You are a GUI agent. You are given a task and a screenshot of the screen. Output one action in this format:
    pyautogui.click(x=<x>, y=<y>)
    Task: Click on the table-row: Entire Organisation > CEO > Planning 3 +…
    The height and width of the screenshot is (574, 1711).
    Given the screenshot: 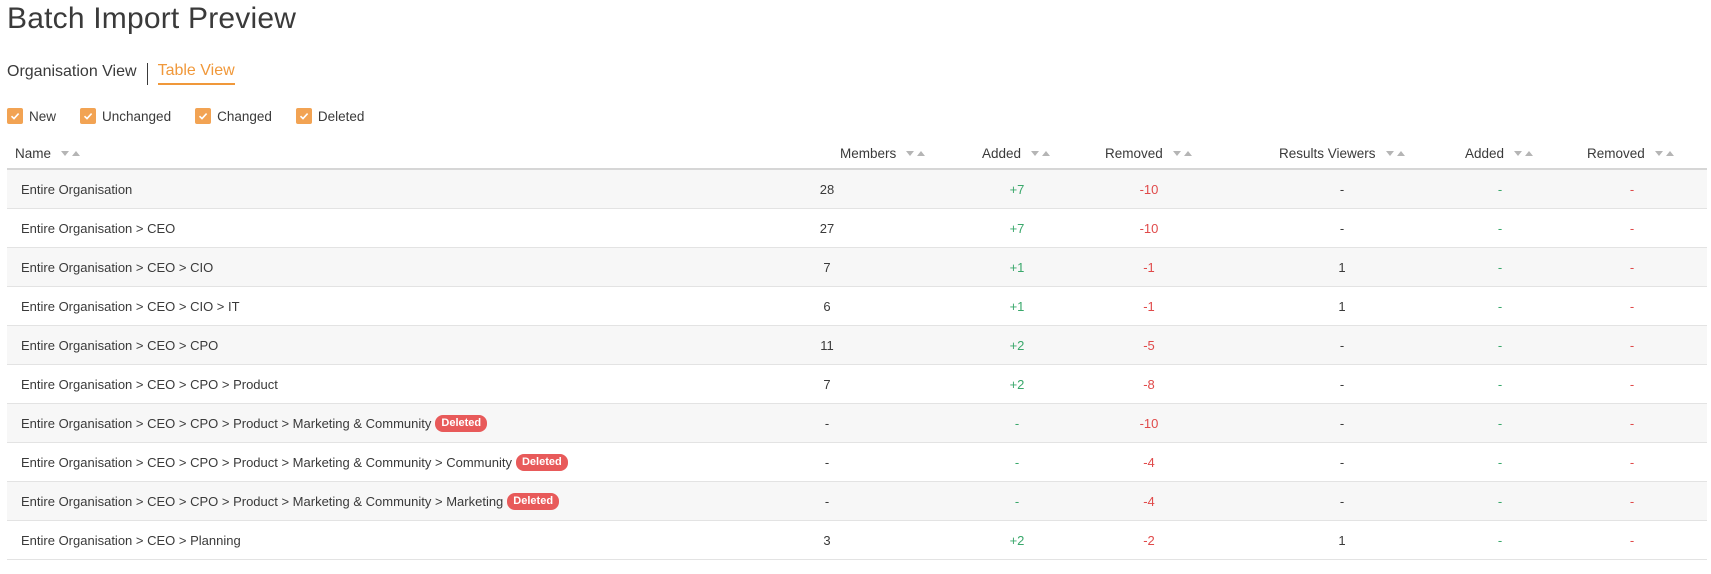 What is the action you would take?
    pyautogui.click(x=857, y=540)
    